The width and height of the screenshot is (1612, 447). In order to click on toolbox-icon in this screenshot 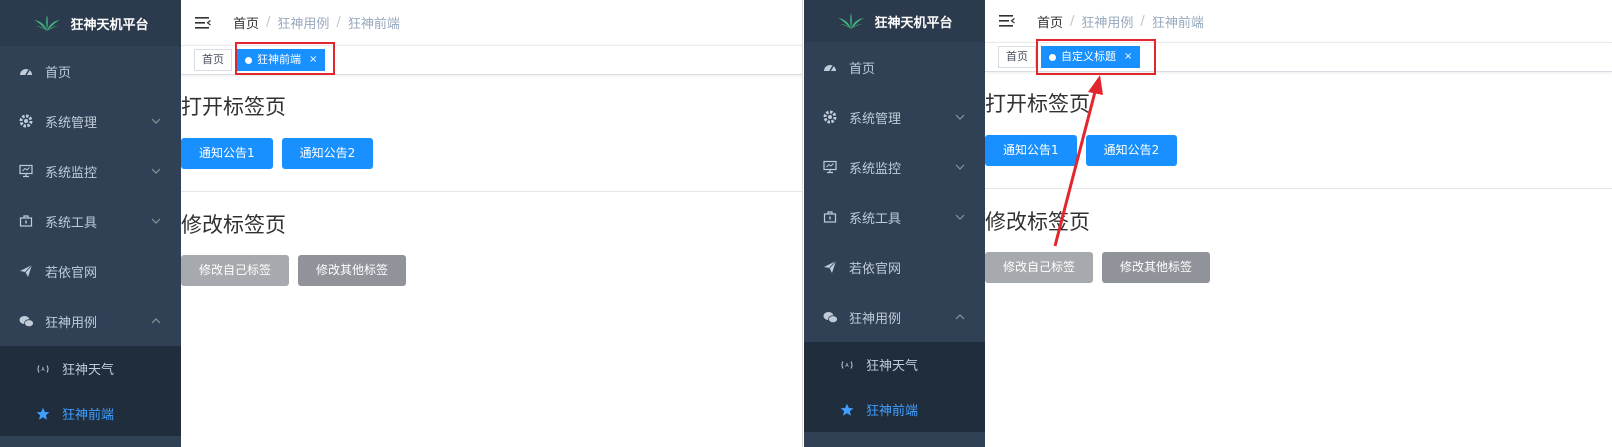, I will do `click(26, 221)`.